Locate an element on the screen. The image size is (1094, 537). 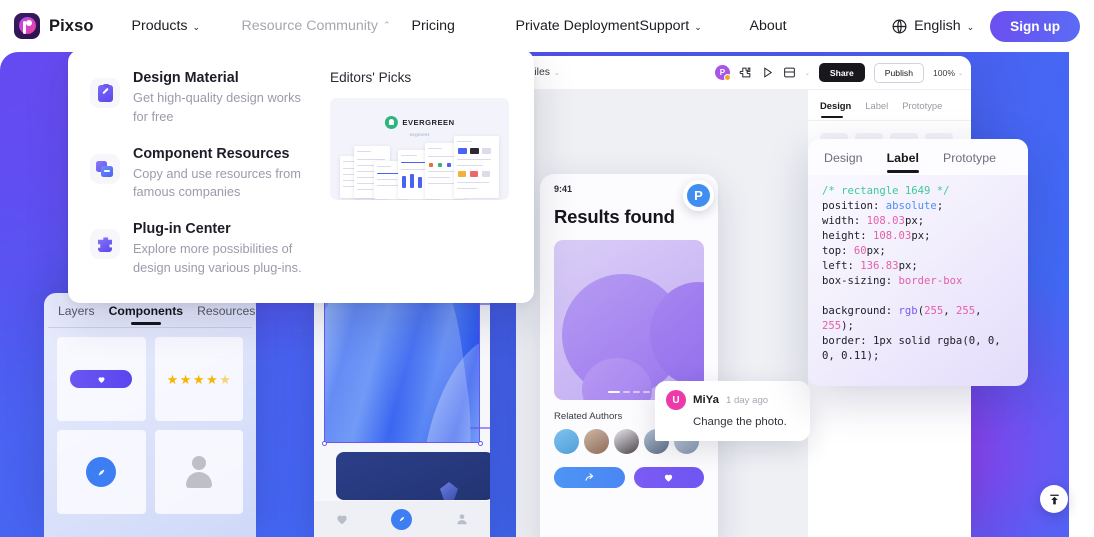
editors-pick-card: EVERGREEN segment is located at coordinates (419, 149).